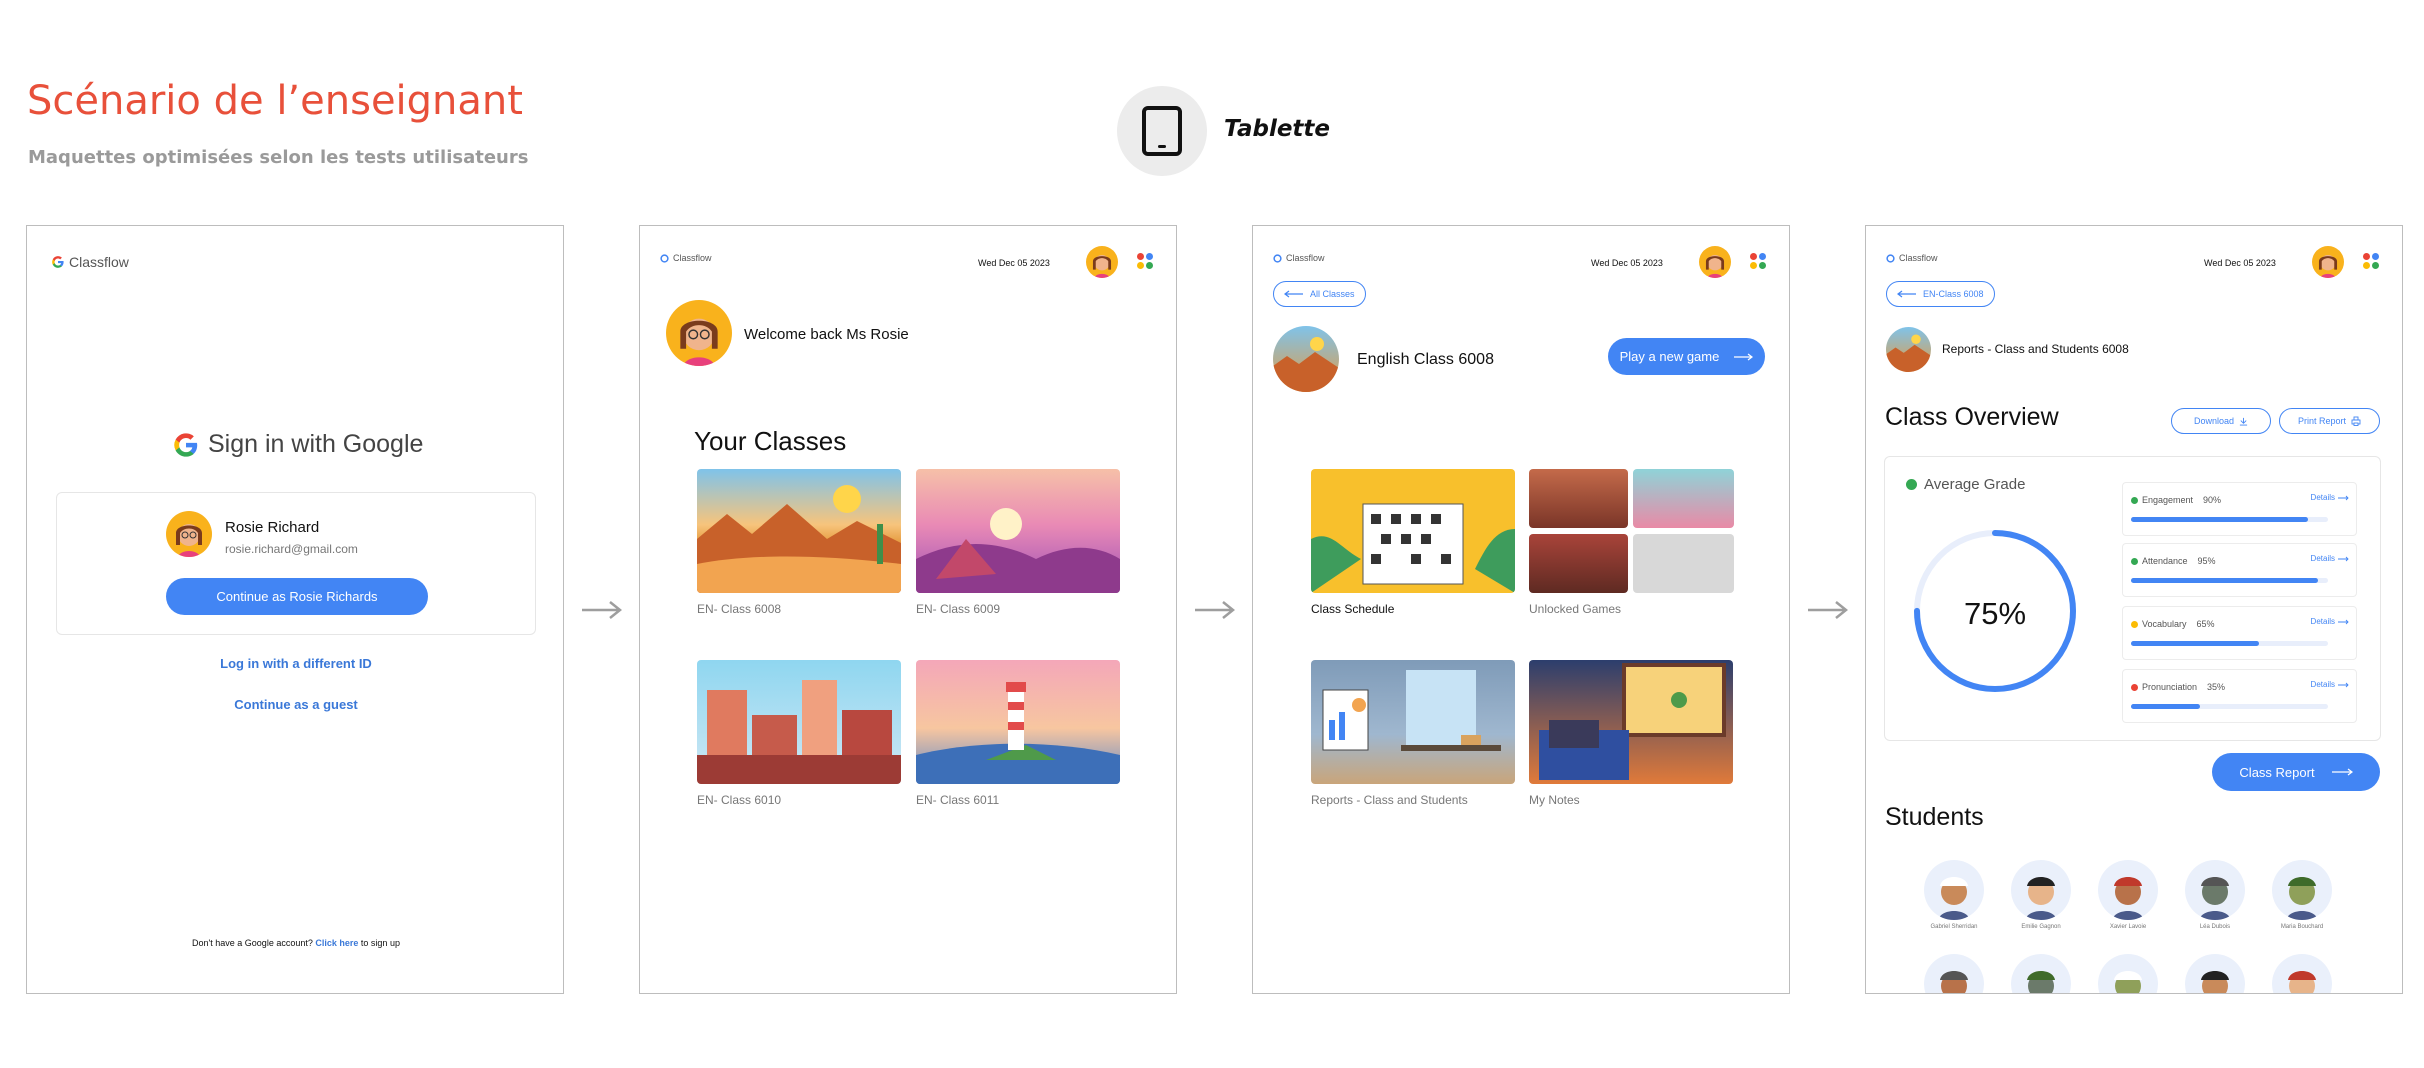  I want to click on status-dot-icon, so click(2134, 561).